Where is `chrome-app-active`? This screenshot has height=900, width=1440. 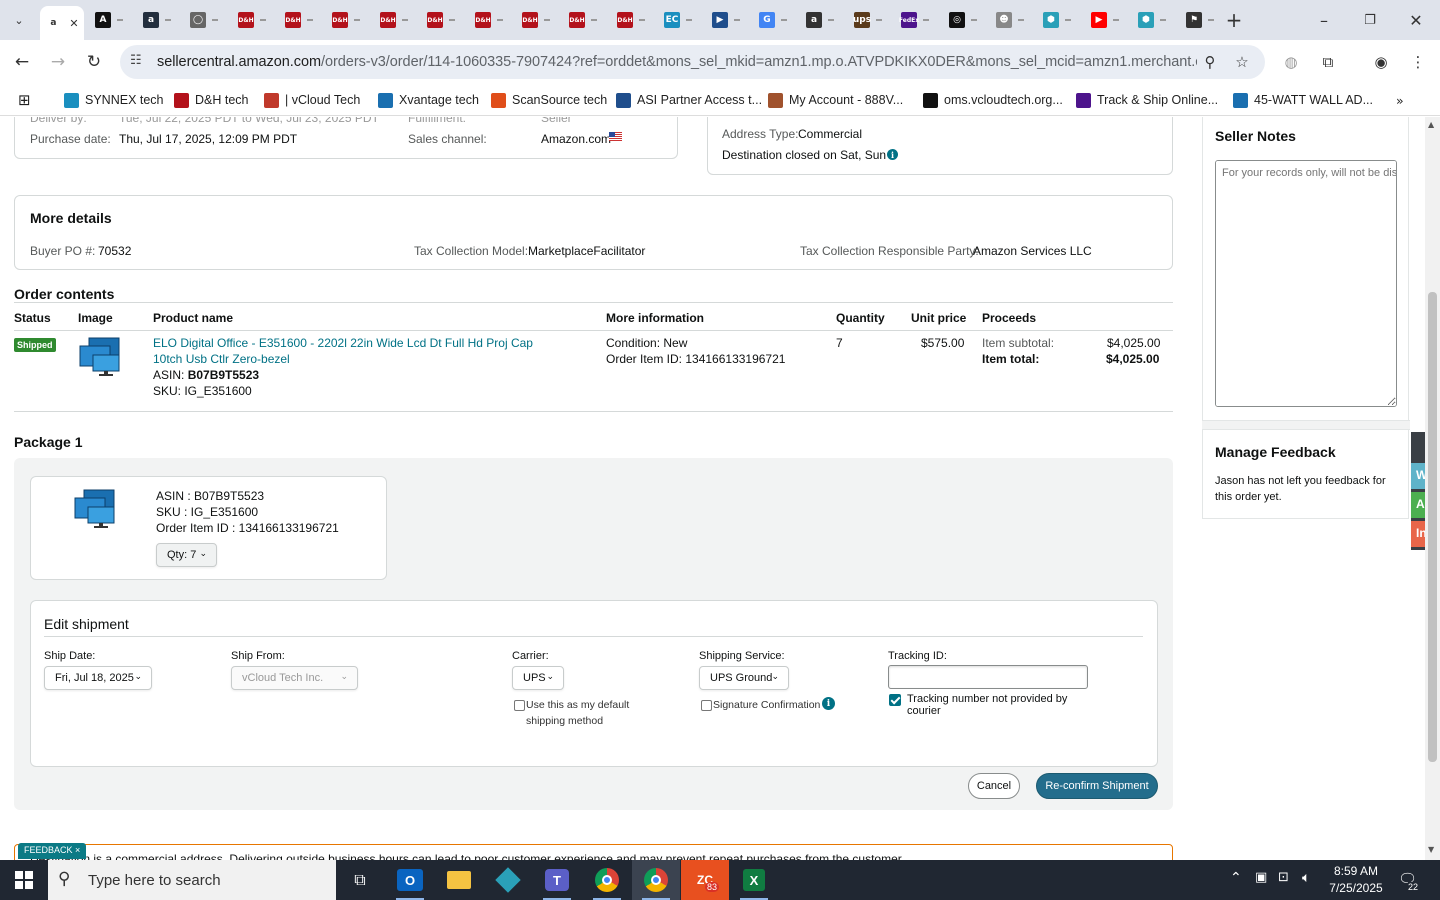
chrome-app-active is located at coordinates (656, 880).